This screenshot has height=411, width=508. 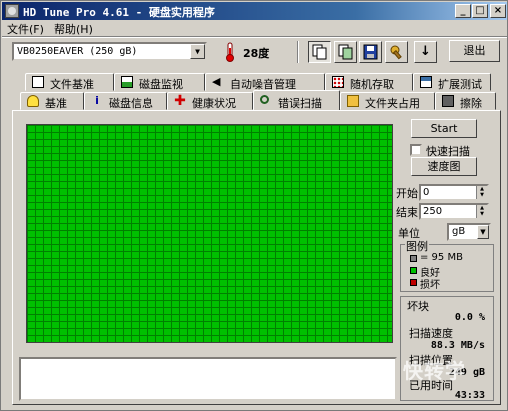 What do you see at coordinates (338, 82) in the screenshot?
I see `random-icon` at bounding box center [338, 82].